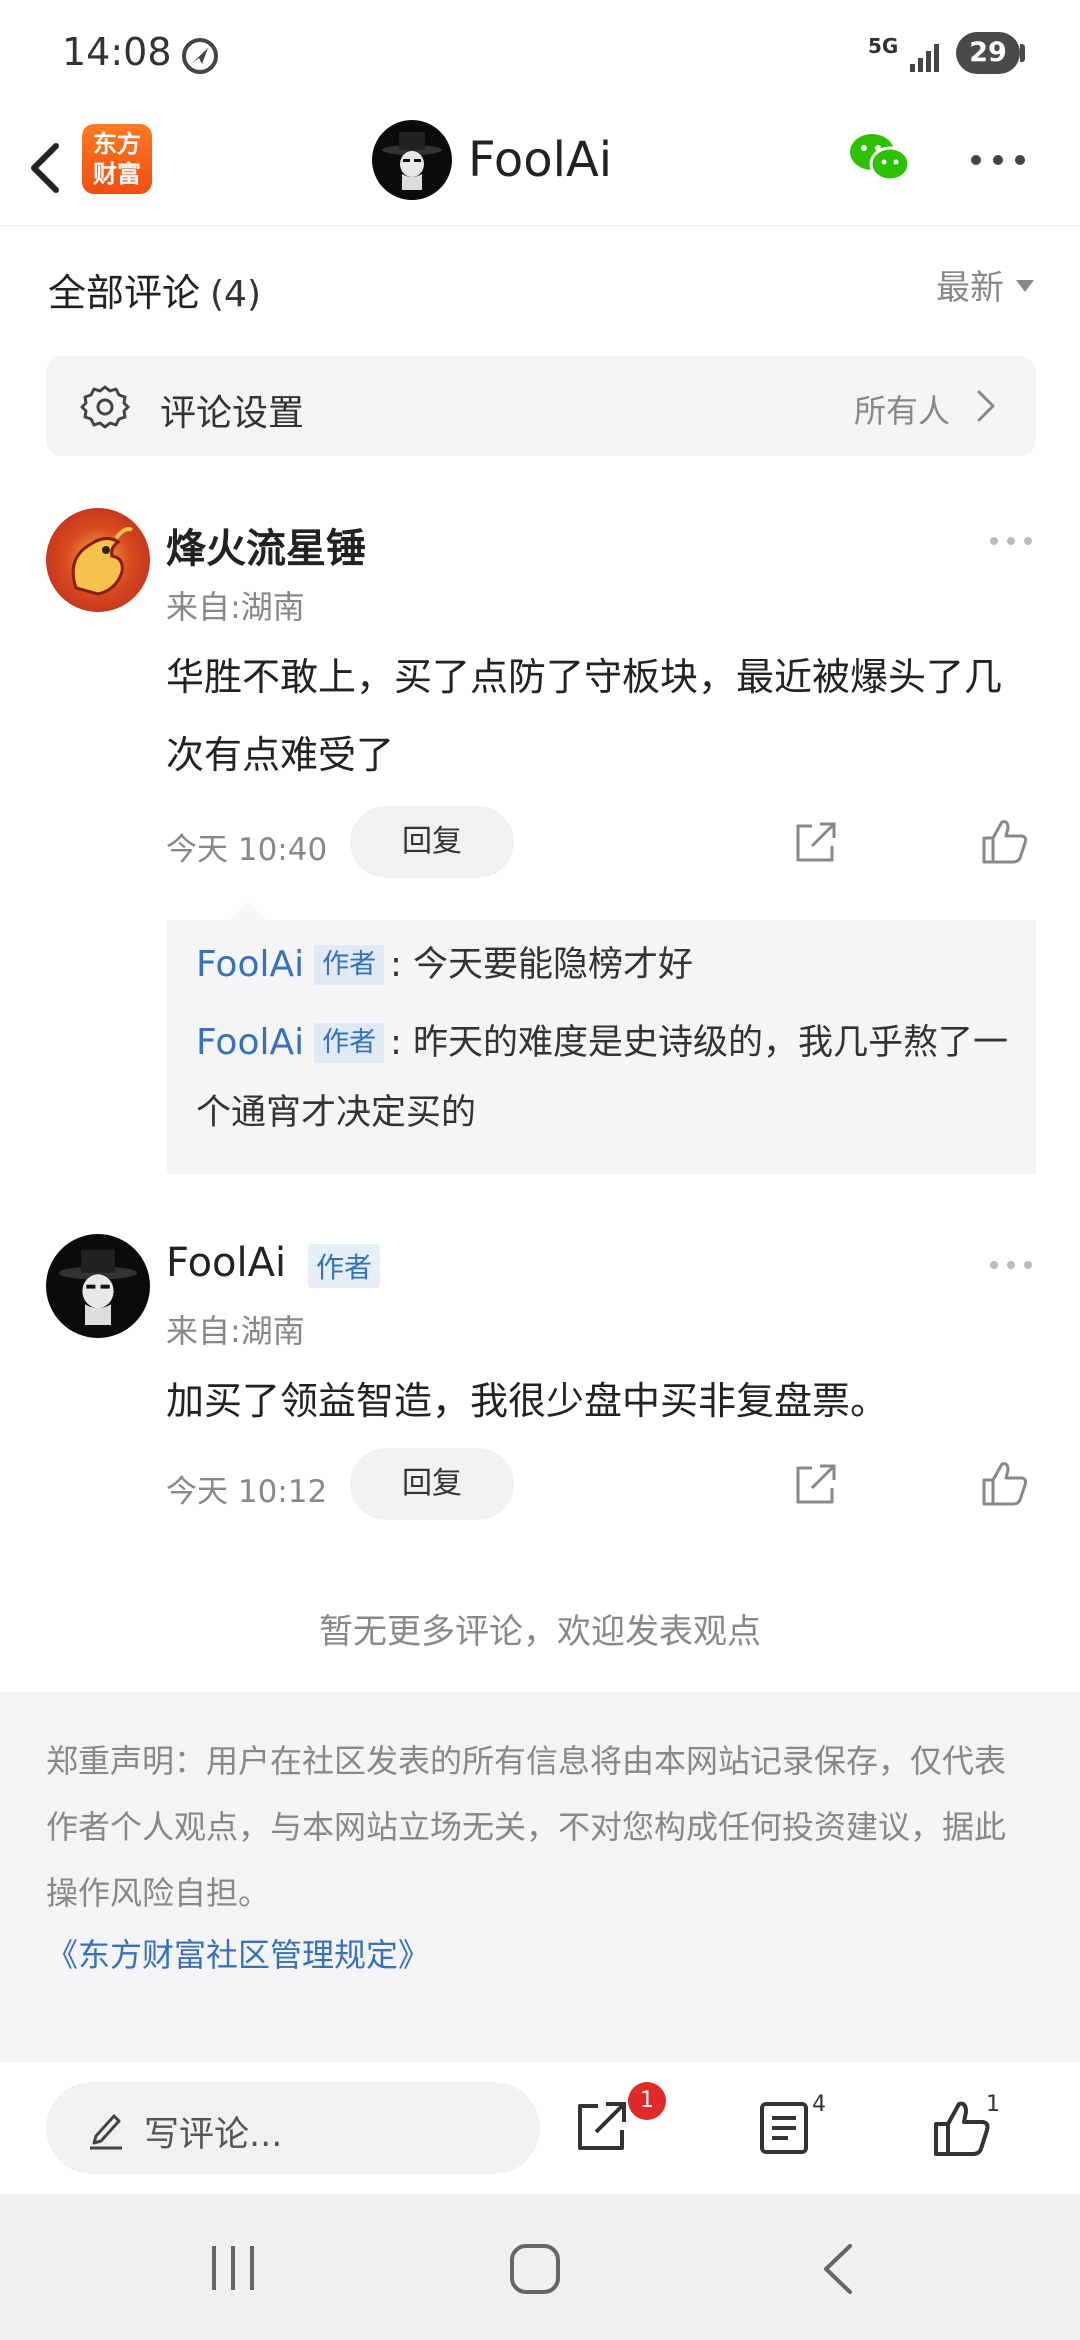 The width and height of the screenshot is (1080, 2340). What do you see at coordinates (233, 2268) in the screenshot?
I see `recent-apps-icon` at bounding box center [233, 2268].